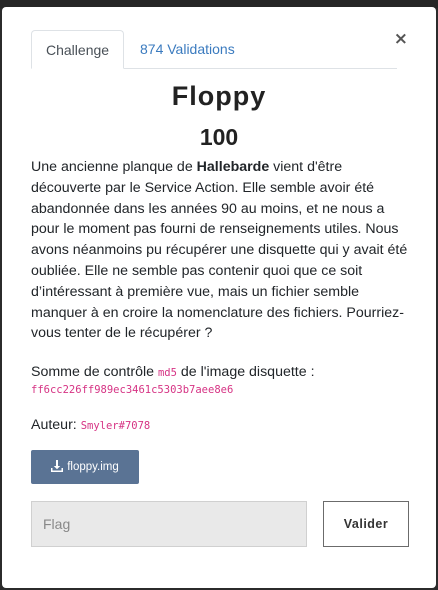  Describe the element at coordinates (169, 524) in the screenshot. I see `flag-input` at that location.